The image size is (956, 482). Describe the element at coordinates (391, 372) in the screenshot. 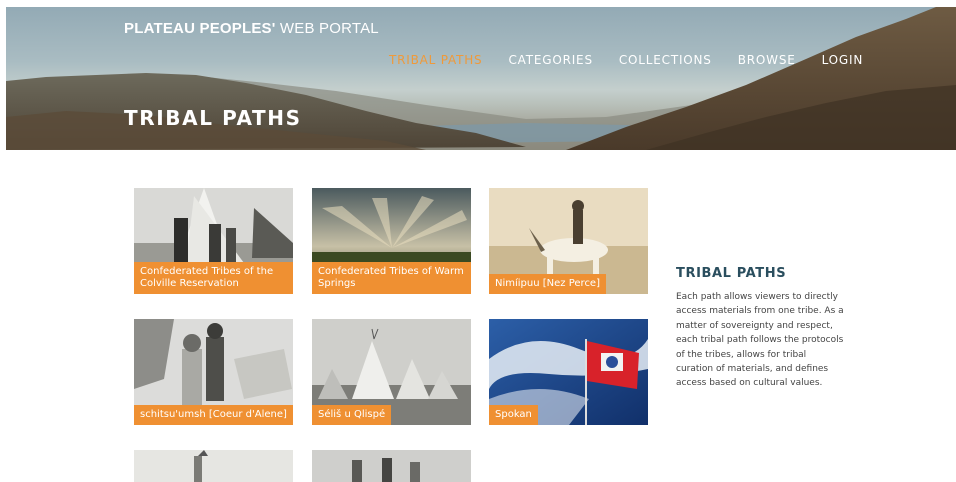

I see `tribe-tile-selish-qlispe: Séliš u Qlispé` at that location.